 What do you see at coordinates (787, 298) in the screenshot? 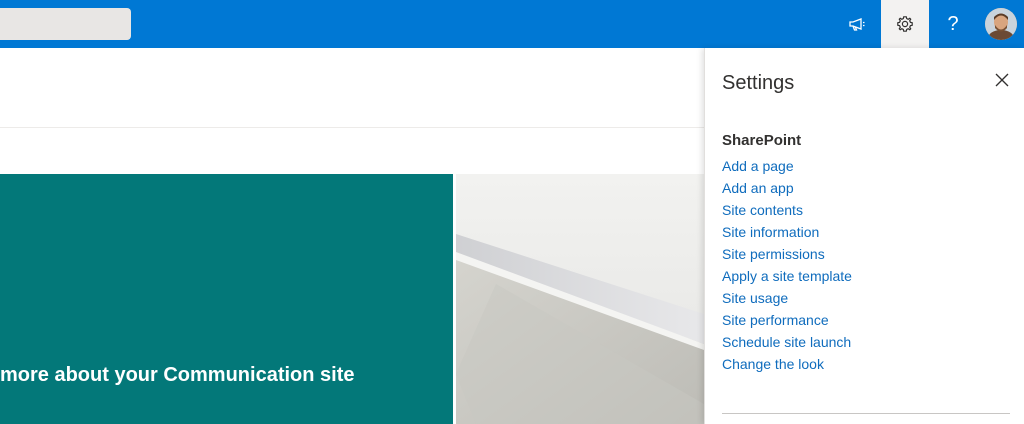
I see `link-site-usage: Site usage` at bounding box center [787, 298].